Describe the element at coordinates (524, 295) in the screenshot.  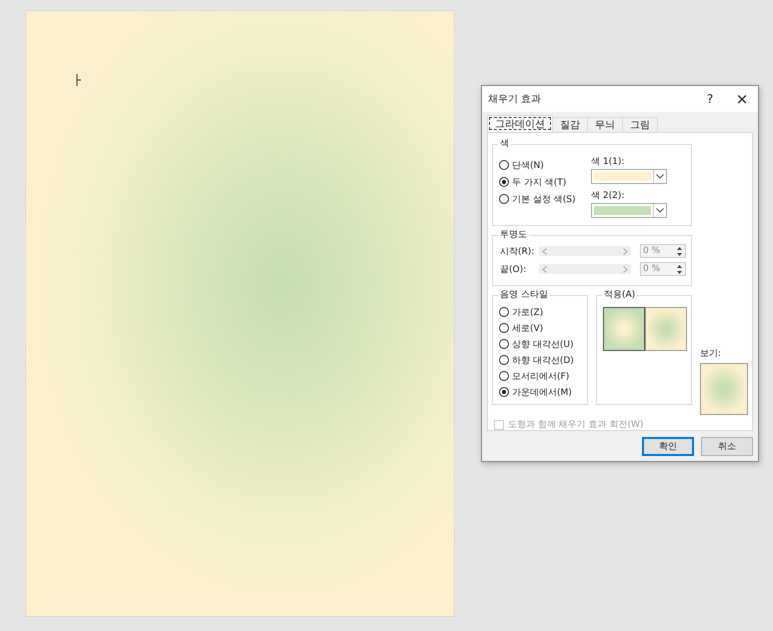
I see `group-label: 음영 스타일` at that location.